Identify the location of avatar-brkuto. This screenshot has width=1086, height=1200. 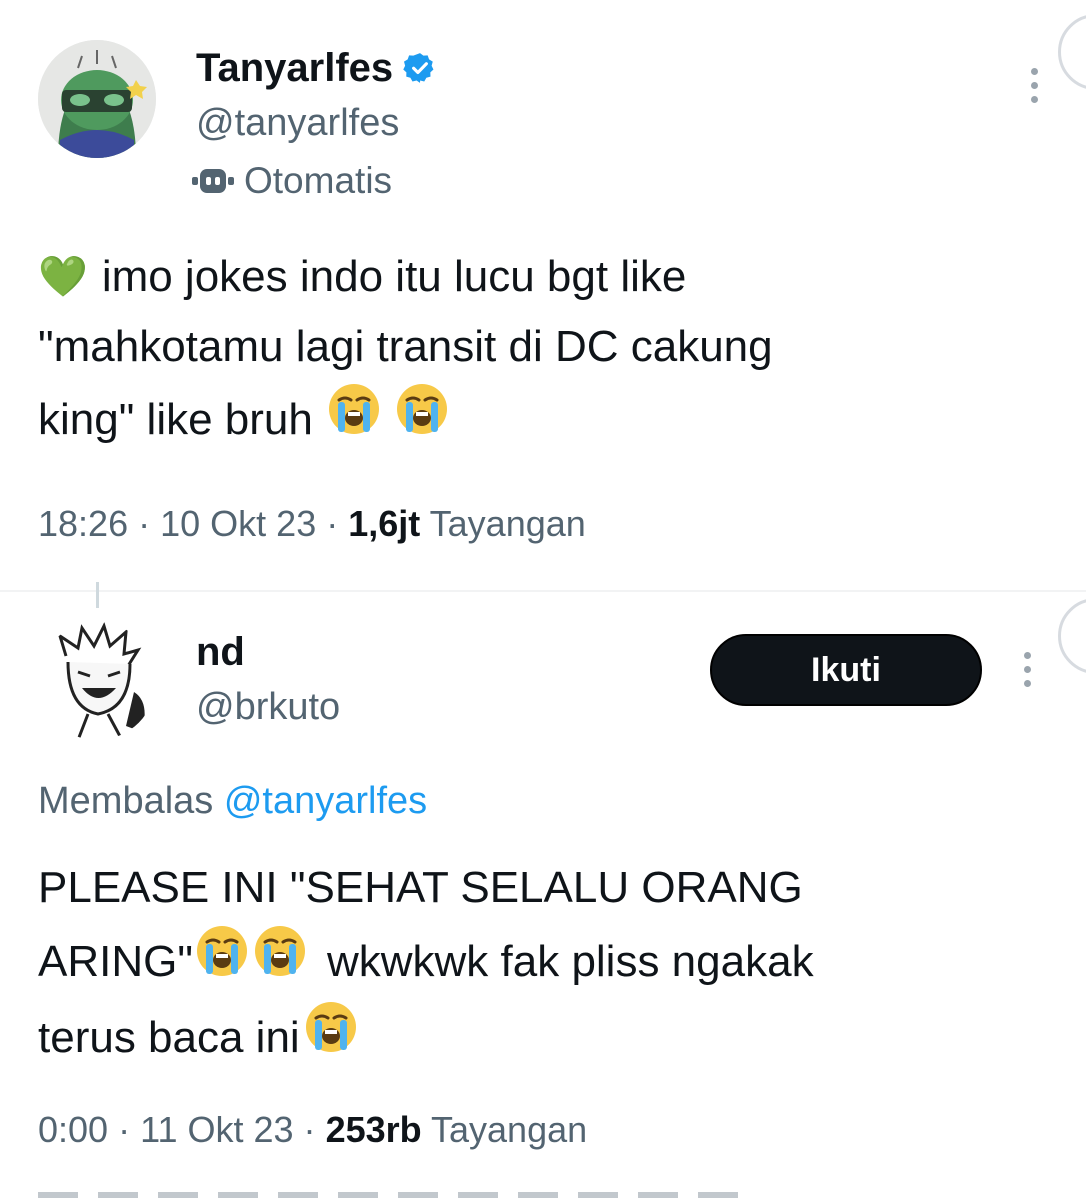
(97, 681).